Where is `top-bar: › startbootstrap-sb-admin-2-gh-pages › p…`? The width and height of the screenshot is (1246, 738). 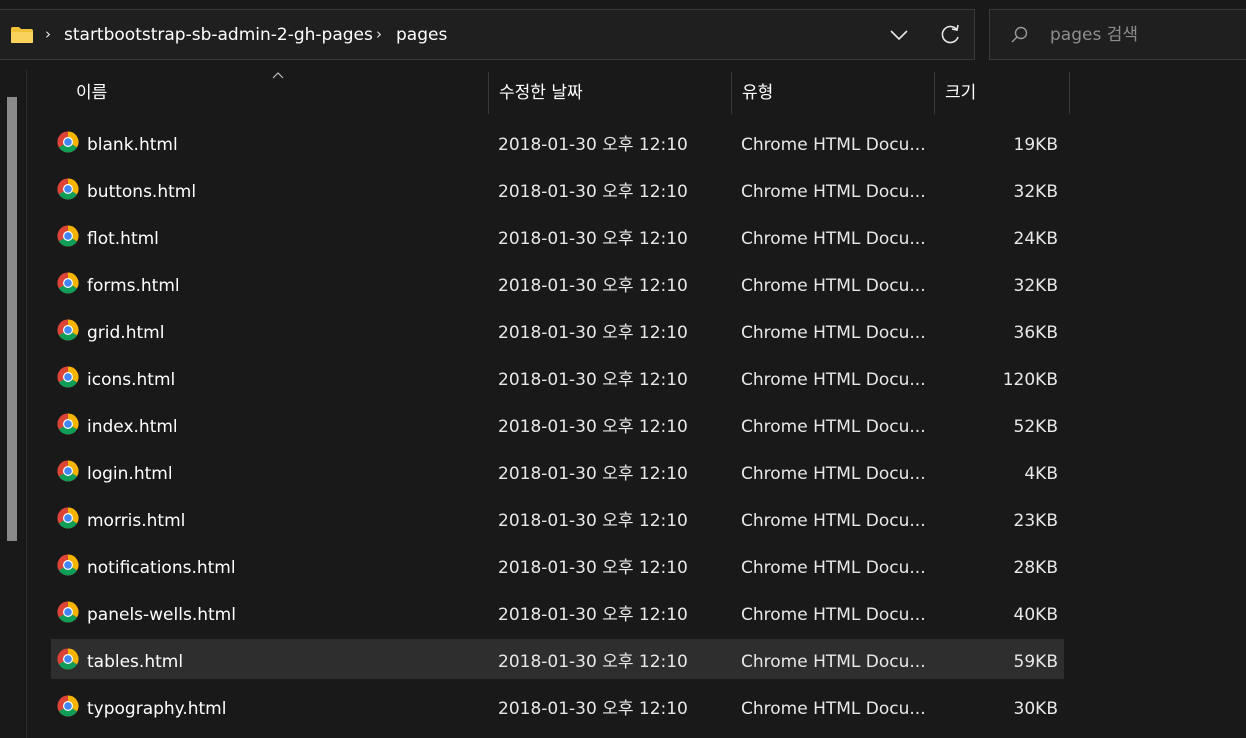
top-bar: › startbootstrap-sb-admin-2-gh-pages › p… is located at coordinates (623, 35).